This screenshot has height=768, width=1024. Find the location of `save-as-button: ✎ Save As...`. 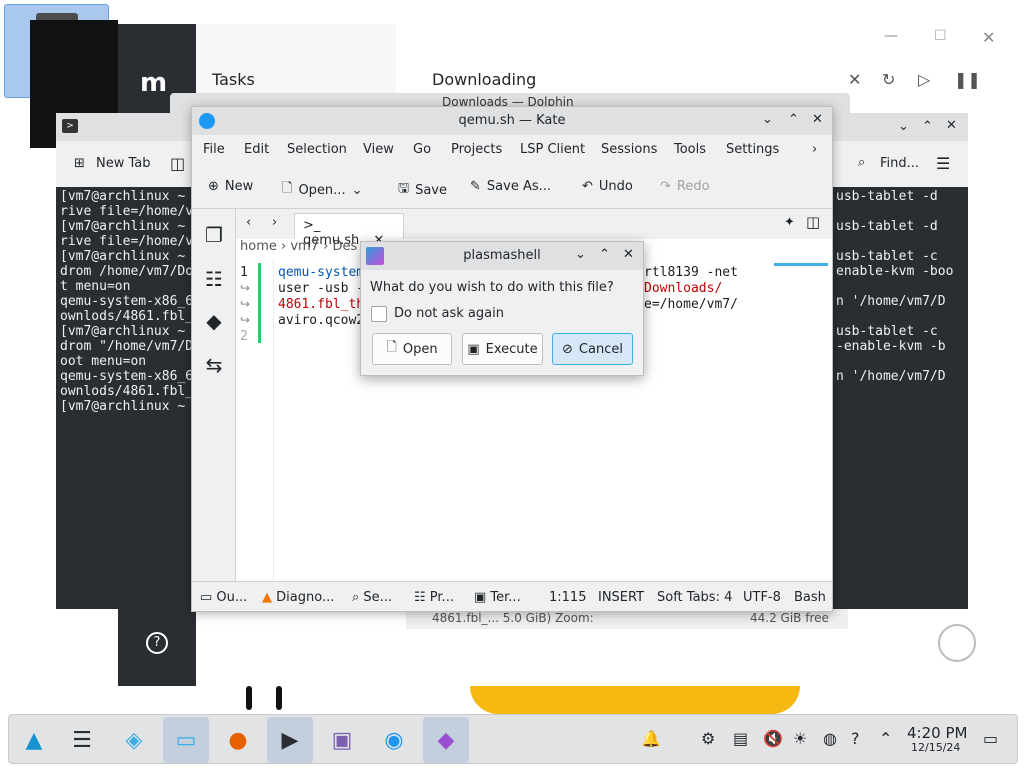

save-as-button: ✎ Save As... is located at coordinates (510, 186).